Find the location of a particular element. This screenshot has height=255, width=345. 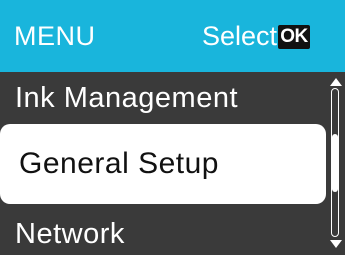

select-hint-label: Select is located at coordinates (239, 36).